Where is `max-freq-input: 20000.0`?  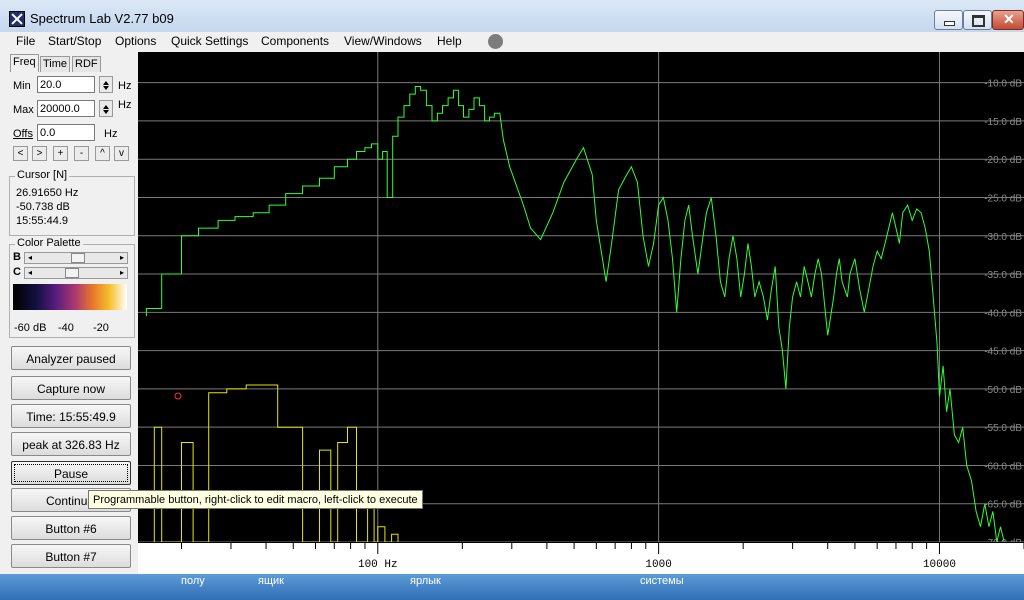 max-freq-input: 20000.0 is located at coordinates (66, 108).